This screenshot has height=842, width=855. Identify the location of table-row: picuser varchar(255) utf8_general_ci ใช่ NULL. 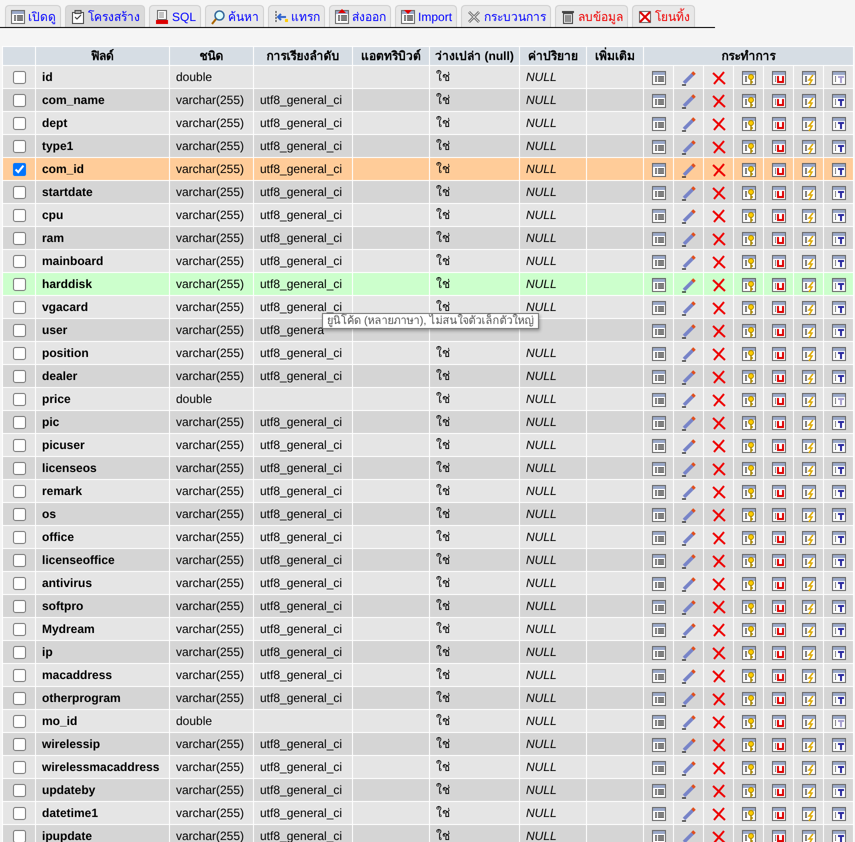
(428, 445).